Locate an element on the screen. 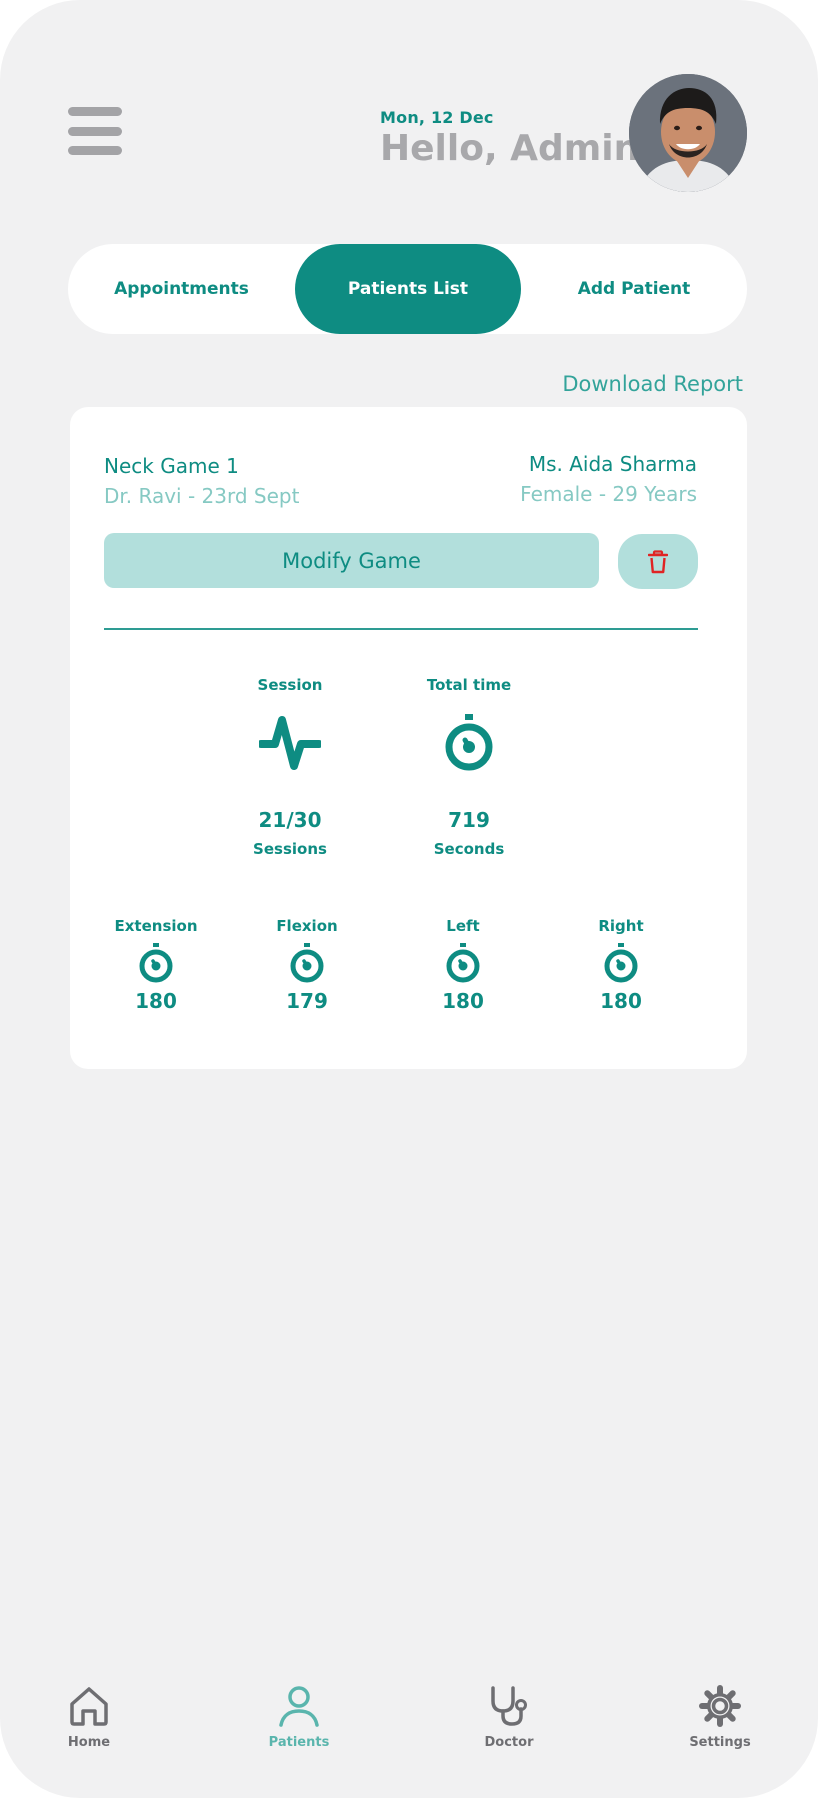  nav-doctor: Doctor is located at coordinates (509, 1717).